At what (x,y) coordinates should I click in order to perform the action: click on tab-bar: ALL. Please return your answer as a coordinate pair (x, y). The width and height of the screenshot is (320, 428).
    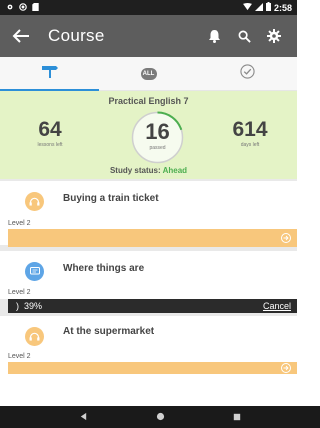
    Looking at the image, I should click on (148, 74).